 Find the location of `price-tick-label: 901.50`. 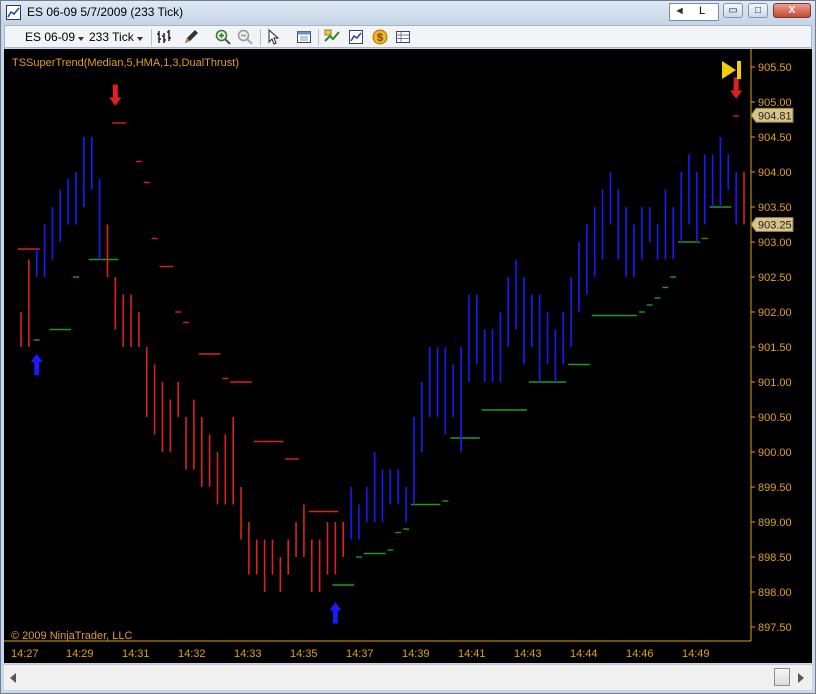

price-tick-label: 901.50 is located at coordinates (775, 348).